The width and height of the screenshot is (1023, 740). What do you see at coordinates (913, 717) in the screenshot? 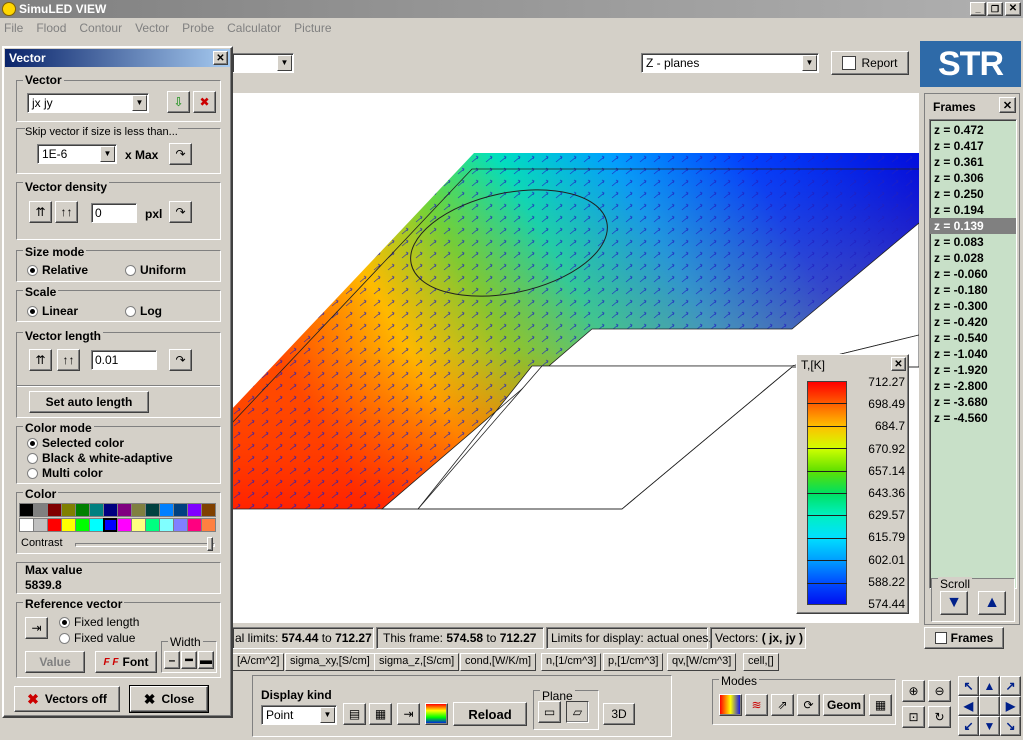
I see `fit-view-icon: ⊡` at bounding box center [913, 717].